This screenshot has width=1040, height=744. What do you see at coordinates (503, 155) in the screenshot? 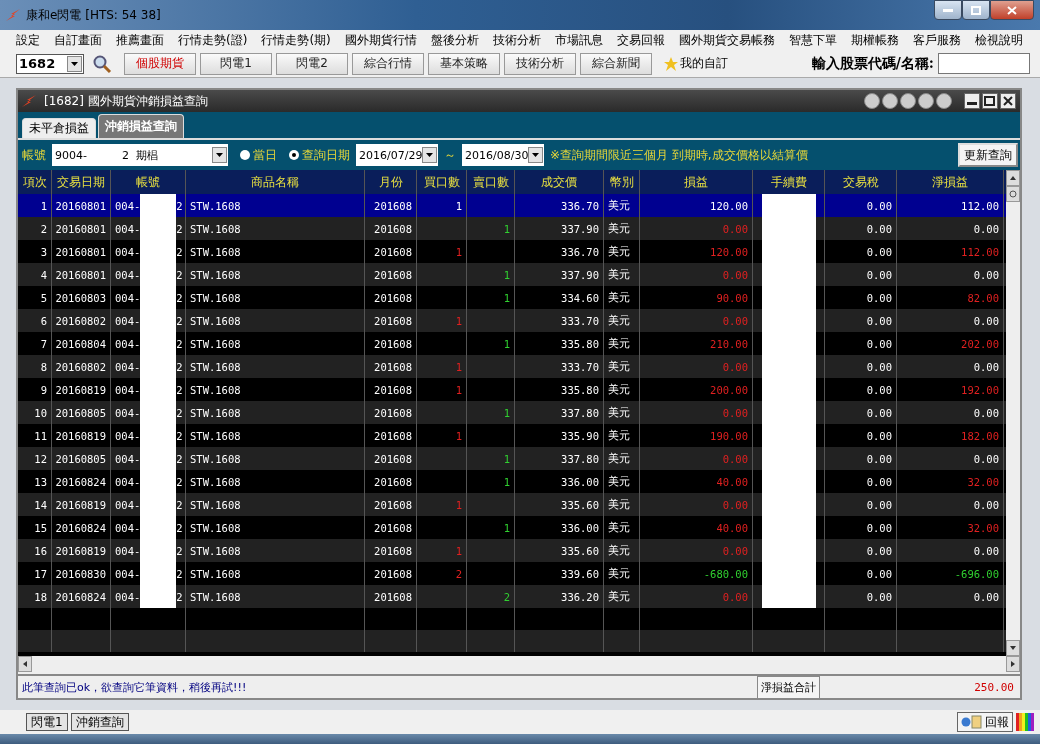
I see `date-to-dropdown: 2016/08/30` at bounding box center [503, 155].